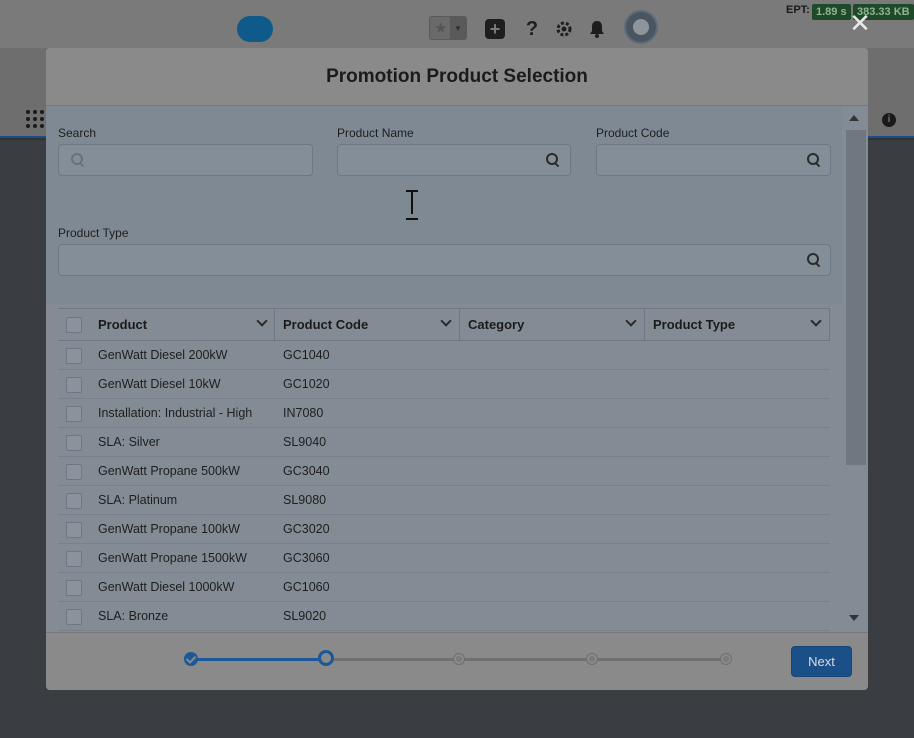 The height and width of the screenshot is (738, 914). Describe the element at coordinates (305, 500) in the screenshot. I see `product-code-cell: SL9080` at that location.